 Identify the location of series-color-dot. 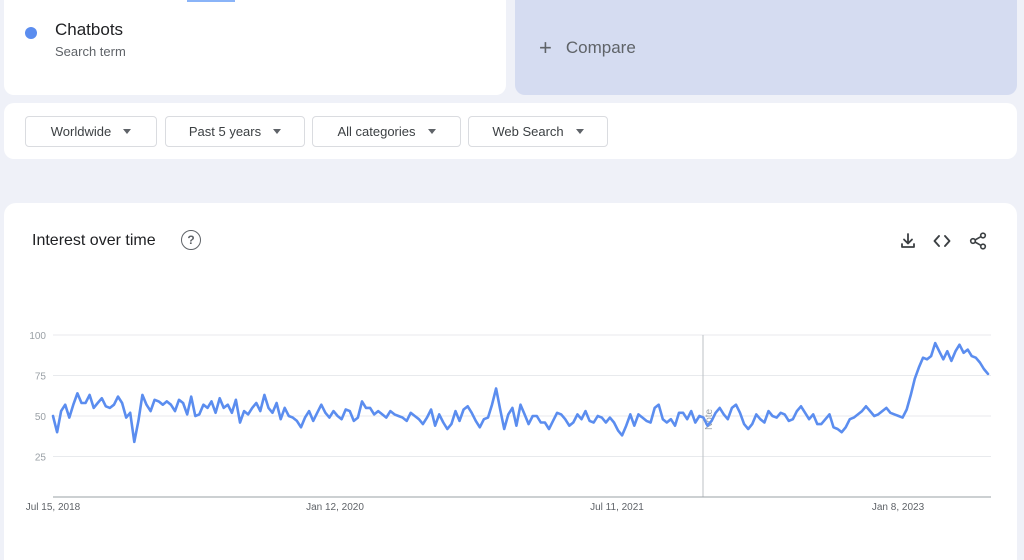
(31, 33).